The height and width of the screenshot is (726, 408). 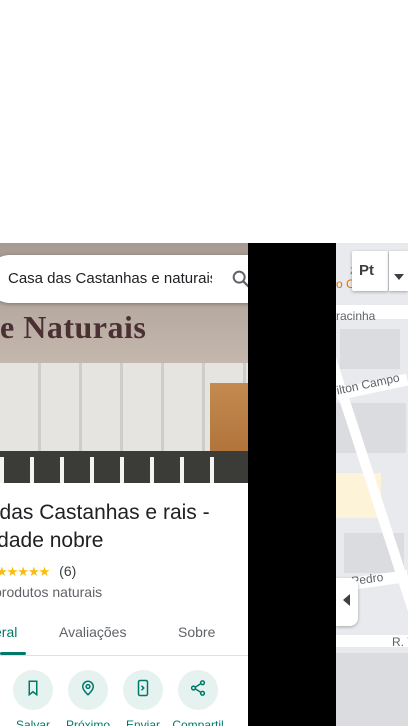 I want to click on layer-dropdown-button, so click(x=398, y=271).